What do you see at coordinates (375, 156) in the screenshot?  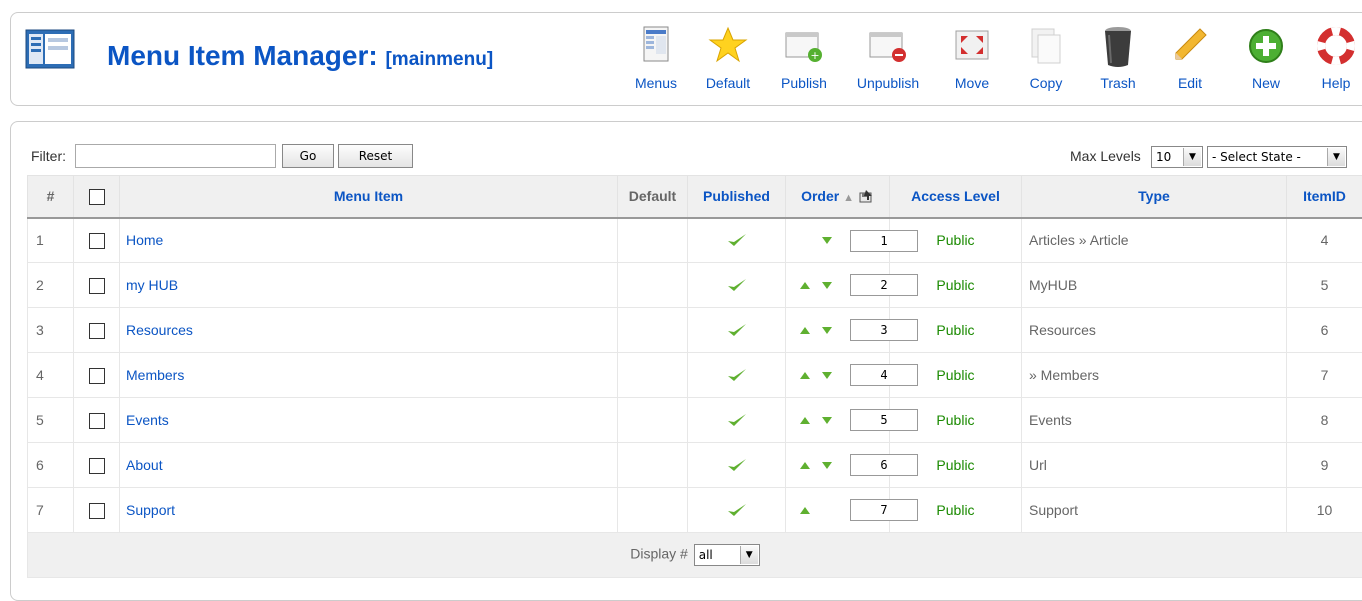 I see `reset-button: Reset` at bounding box center [375, 156].